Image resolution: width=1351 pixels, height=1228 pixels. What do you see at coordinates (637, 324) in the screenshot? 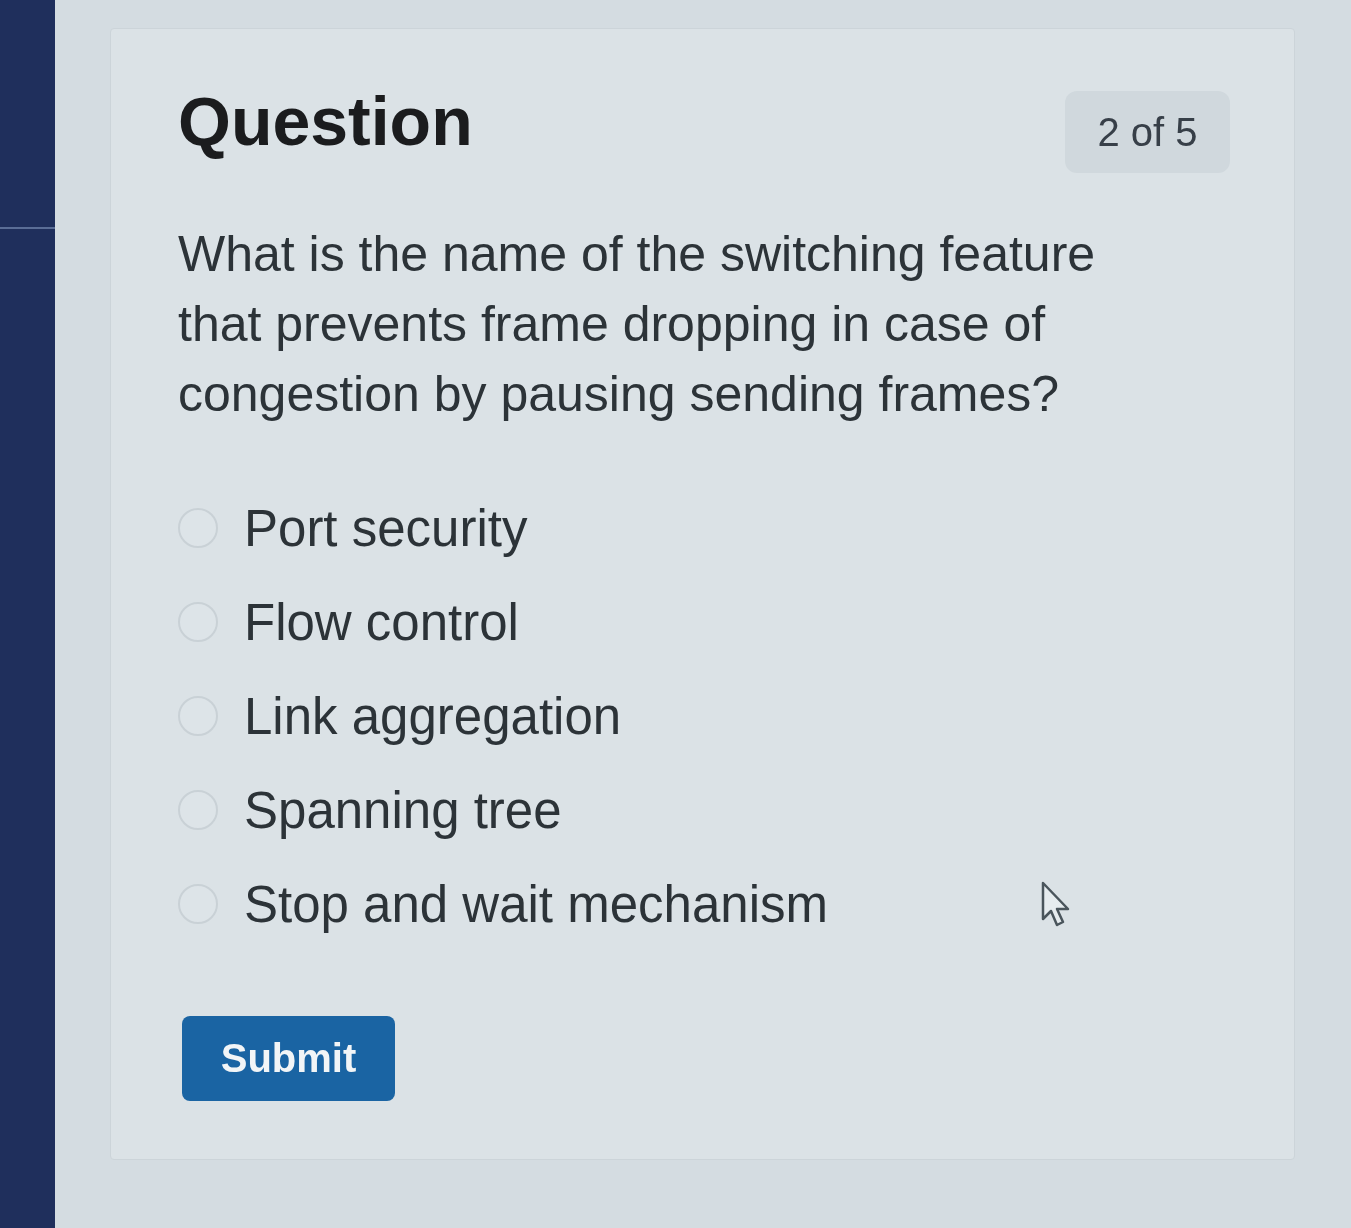
I see `question-text: What is the name of the switching feature that prevents frame dropping in case of congestion by pausing sending frames?` at bounding box center [637, 324].